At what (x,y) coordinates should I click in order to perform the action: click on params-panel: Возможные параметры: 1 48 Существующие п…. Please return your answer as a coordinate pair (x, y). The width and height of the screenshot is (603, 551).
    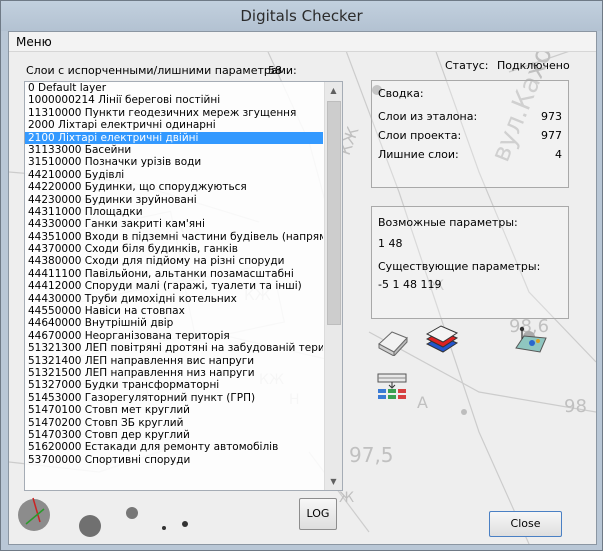
    Looking at the image, I should click on (470, 262).